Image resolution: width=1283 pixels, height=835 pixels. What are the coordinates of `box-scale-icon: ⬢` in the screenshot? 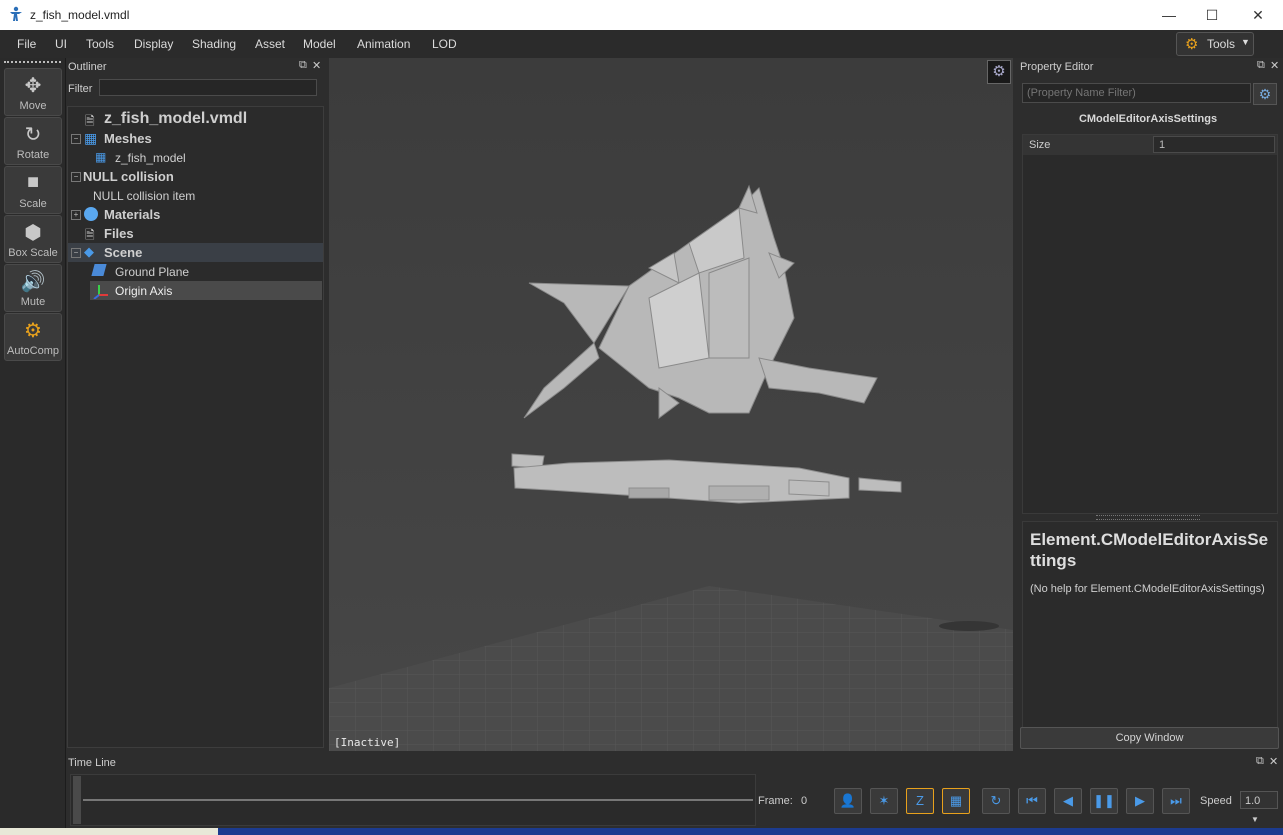 It's located at (33, 233).